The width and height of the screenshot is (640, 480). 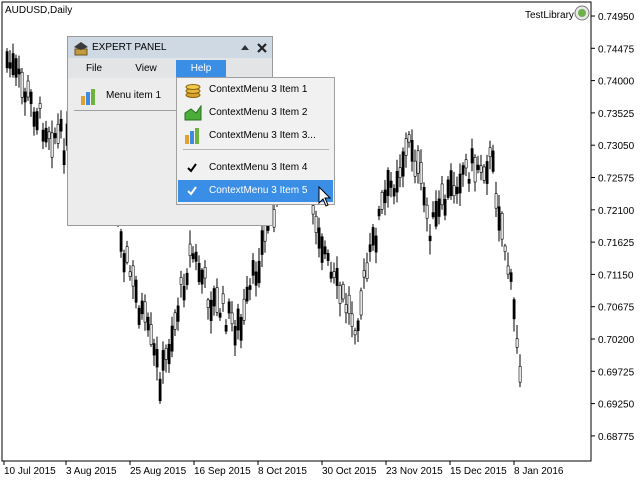 What do you see at coordinates (616, 179) in the screenshot?
I see `price-tick-label: 0.72575` at bounding box center [616, 179].